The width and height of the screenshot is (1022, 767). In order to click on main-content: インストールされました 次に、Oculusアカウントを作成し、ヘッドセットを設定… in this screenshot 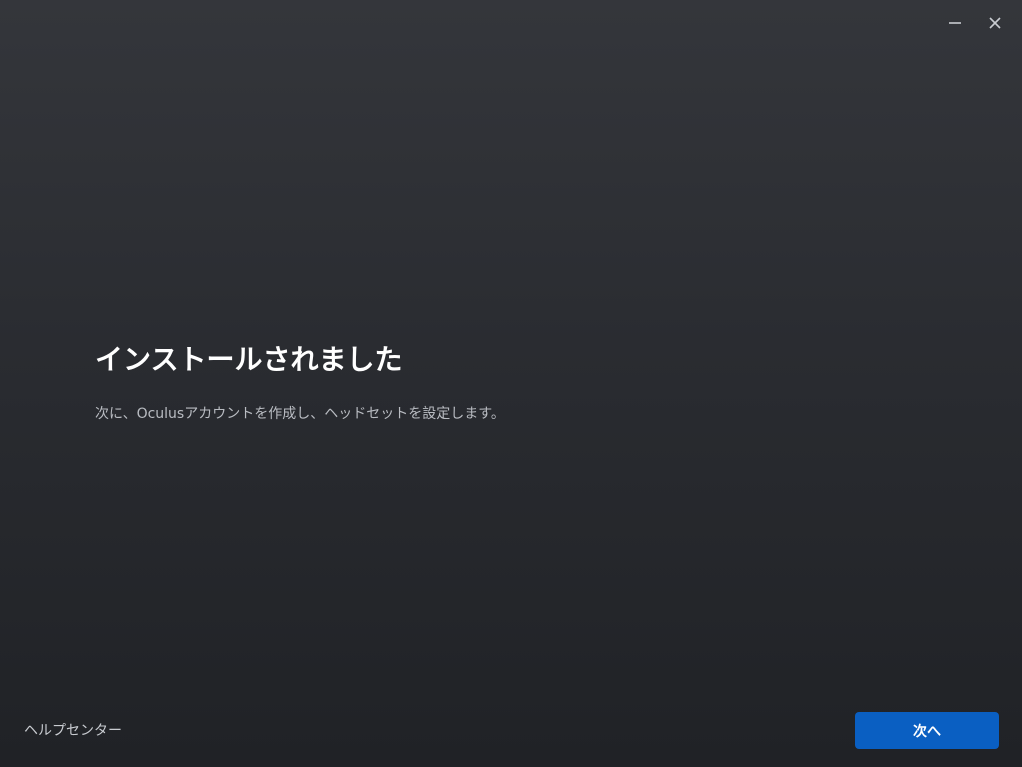, I will do `click(505, 381)`.